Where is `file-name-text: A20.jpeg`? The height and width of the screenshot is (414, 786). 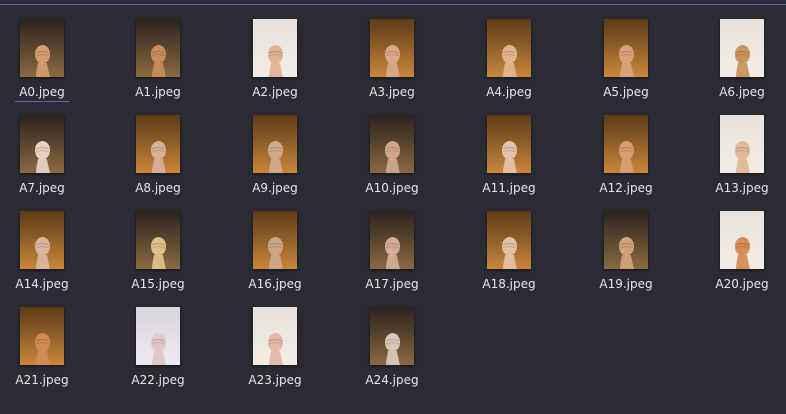
file-name-text: A20.jpeg is located at coordinates (742, 284).